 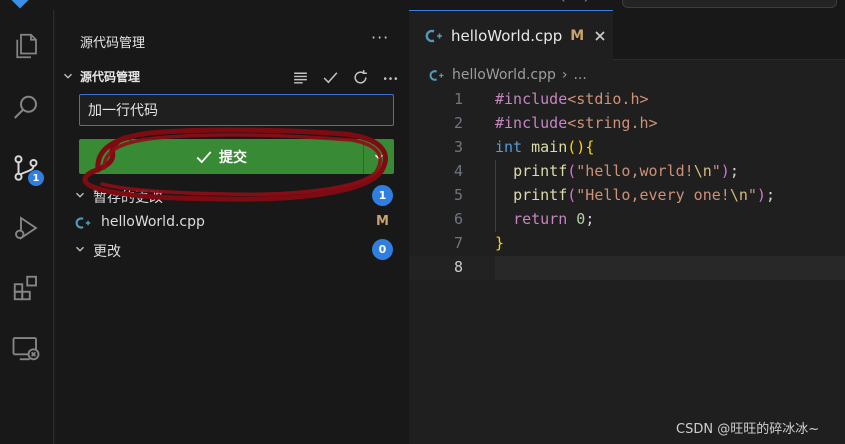 What do you see at coordinates (545, 147) in the screenshot?
I see `code-text: int main(){` at bounding box center [545, 147].